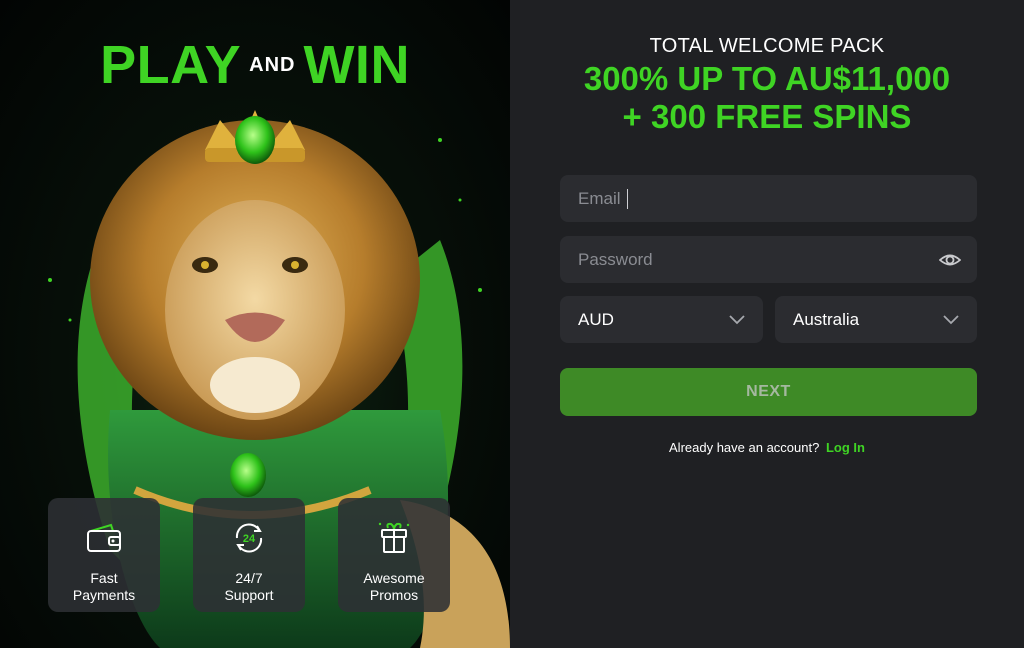 The width and height of the screenshot is (1024, 648). I want to click on password-input, so click(768, 259).